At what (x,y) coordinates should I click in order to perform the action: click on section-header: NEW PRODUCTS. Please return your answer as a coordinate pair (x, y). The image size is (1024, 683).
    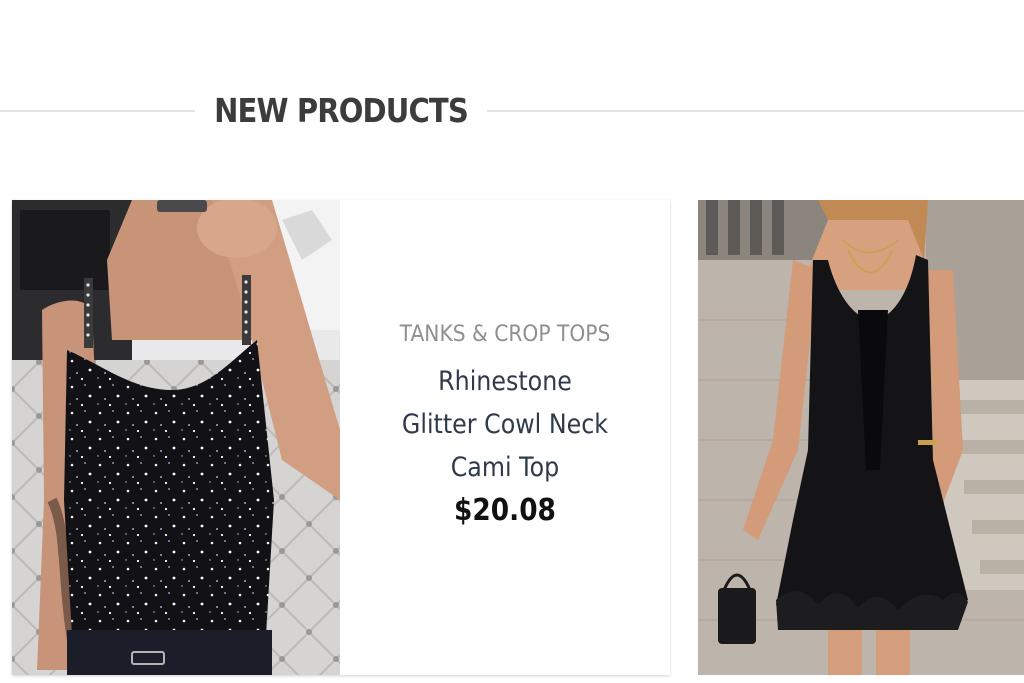
    Looking at the image, I should click on (512, 111).